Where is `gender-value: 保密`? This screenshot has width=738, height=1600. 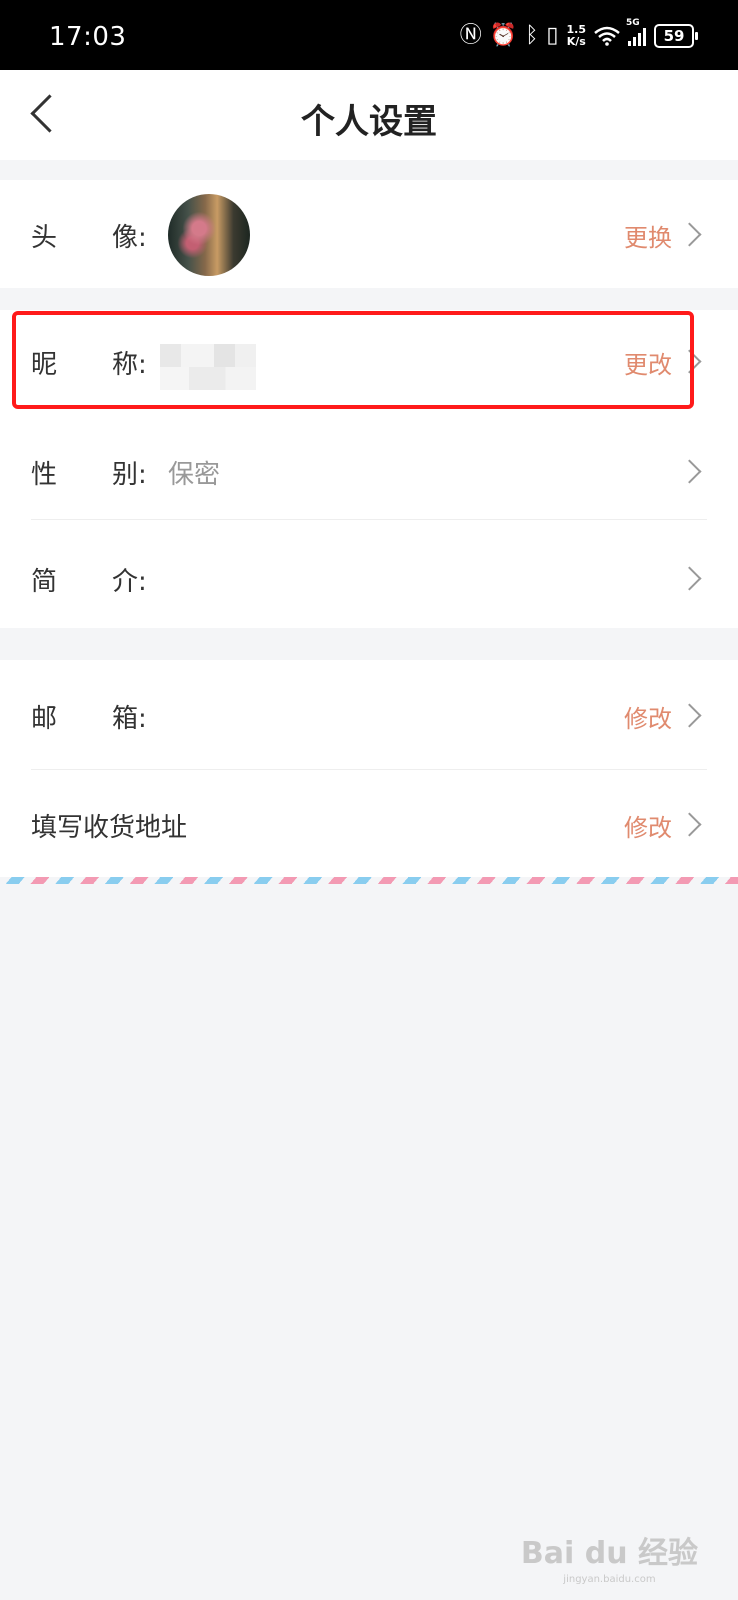 gender-value: 保密 is located at coordinates (194, 475).